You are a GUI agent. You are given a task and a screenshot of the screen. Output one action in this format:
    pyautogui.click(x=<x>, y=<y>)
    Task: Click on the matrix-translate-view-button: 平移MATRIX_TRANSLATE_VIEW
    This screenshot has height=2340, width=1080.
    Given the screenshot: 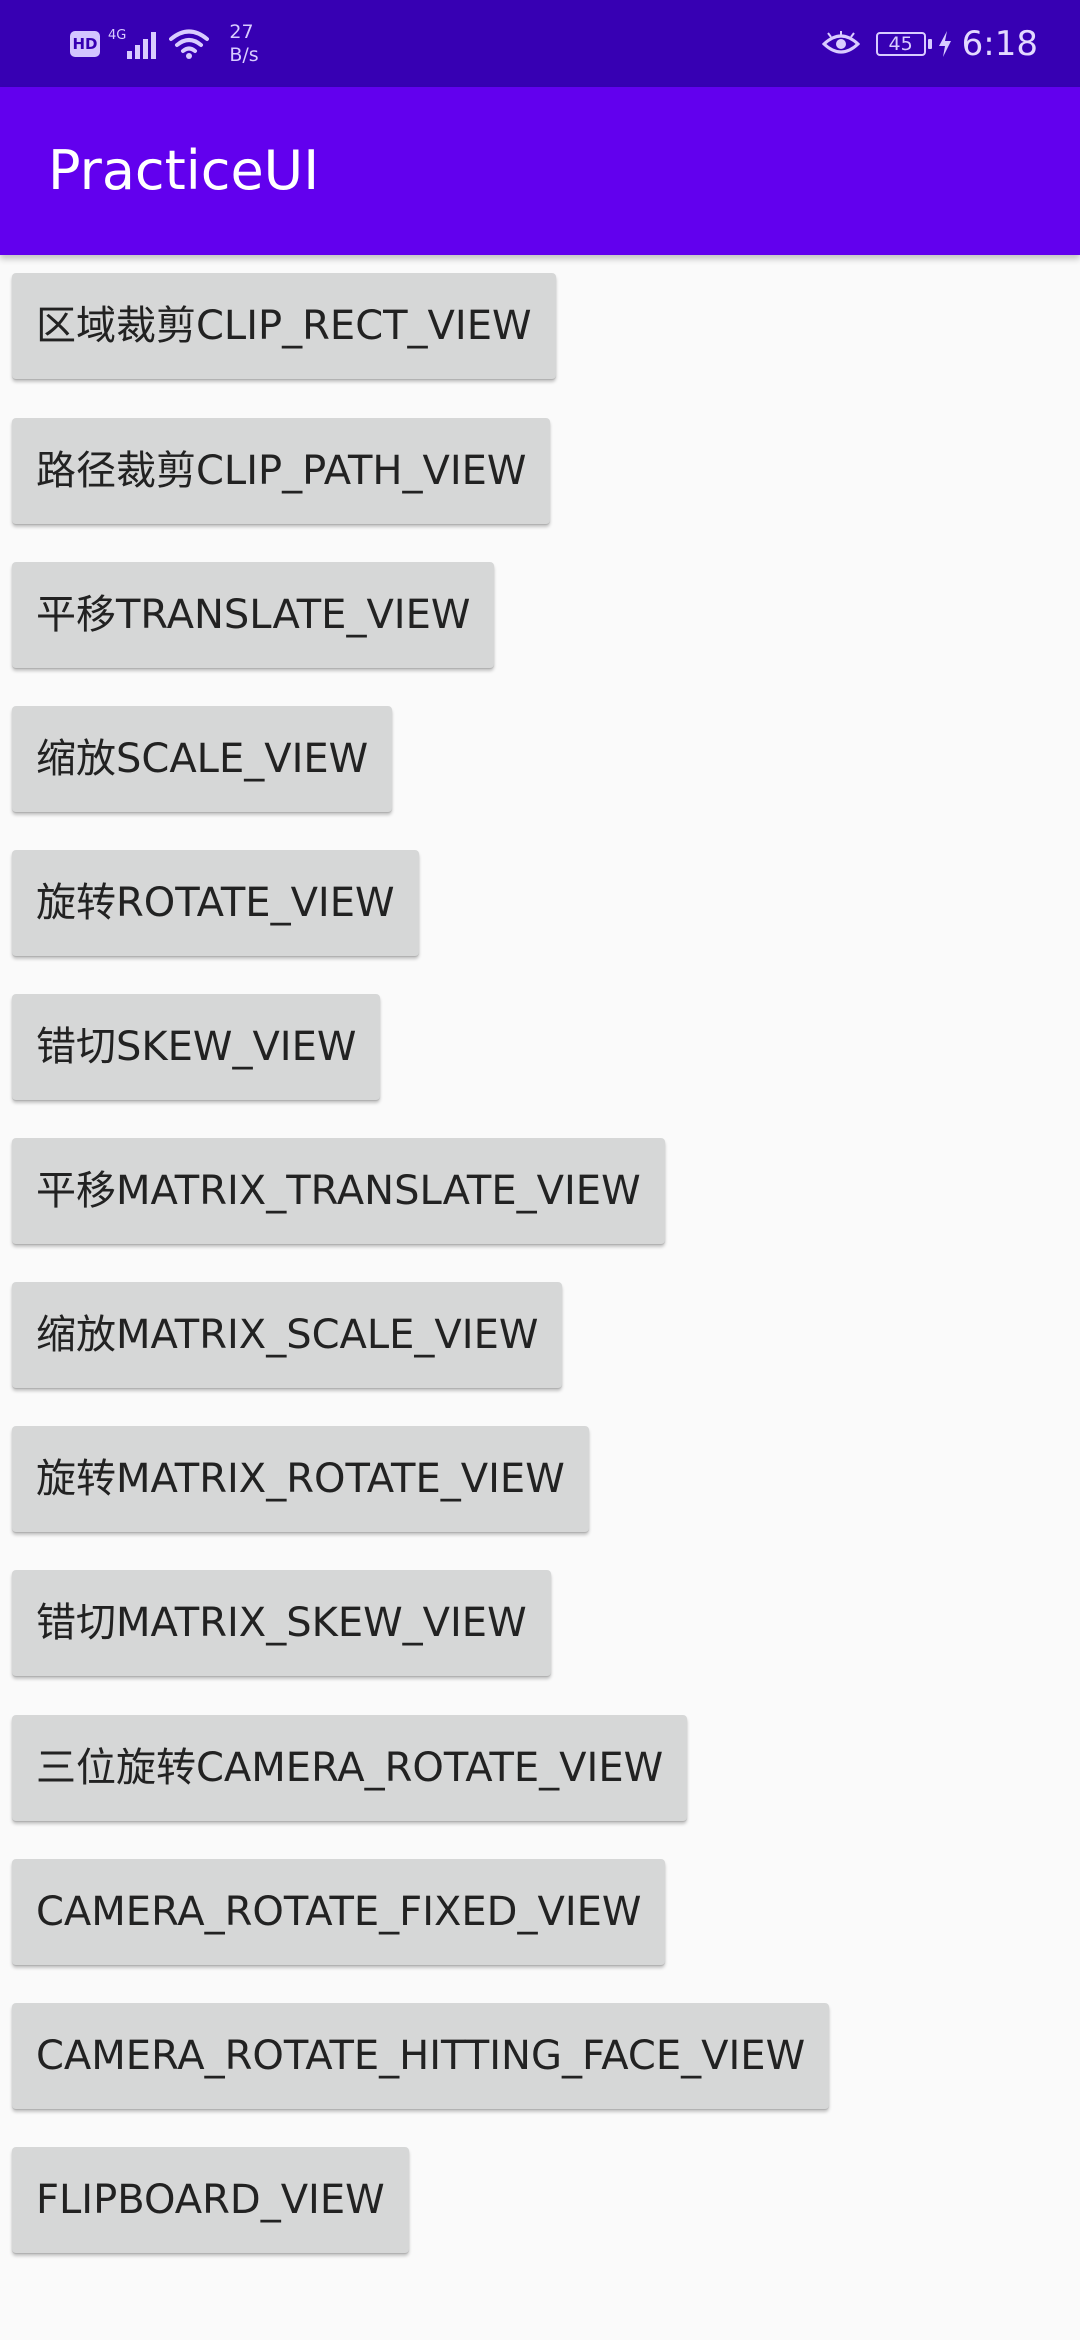 What is the action you would take?
    pyautogui.click(x=338, y=1191)
    